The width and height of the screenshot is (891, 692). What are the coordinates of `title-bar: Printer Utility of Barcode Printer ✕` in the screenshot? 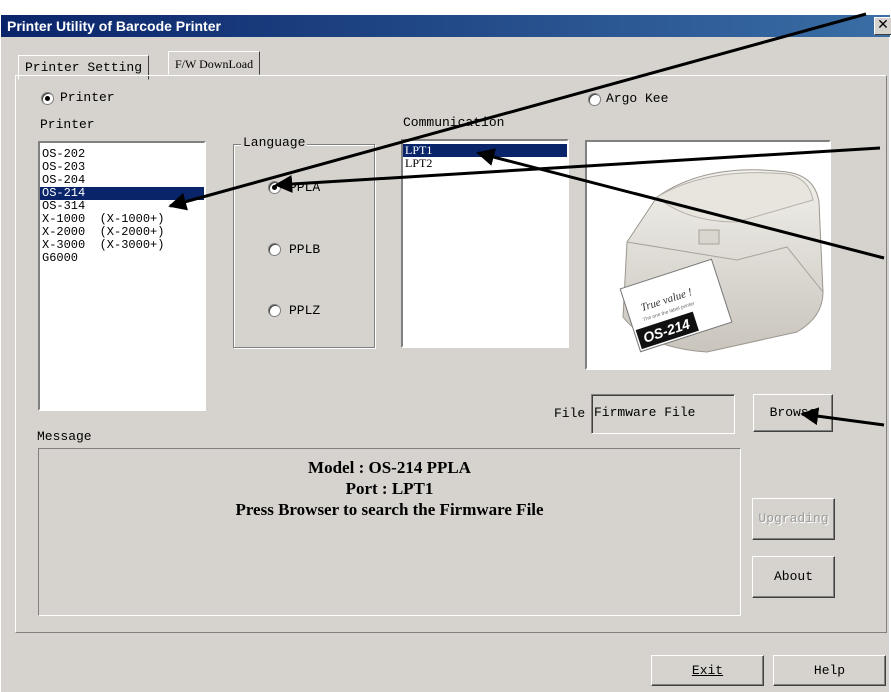 It's located at (446, 26).